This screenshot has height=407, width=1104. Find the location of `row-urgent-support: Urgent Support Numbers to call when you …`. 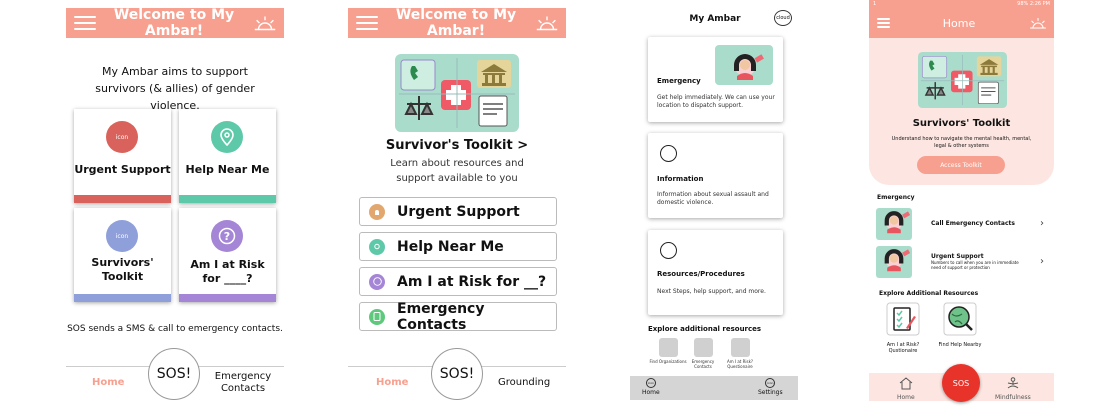

row-urgent-support: Urgent Support Numbers to call when you … is located at coordinates (963, 261).